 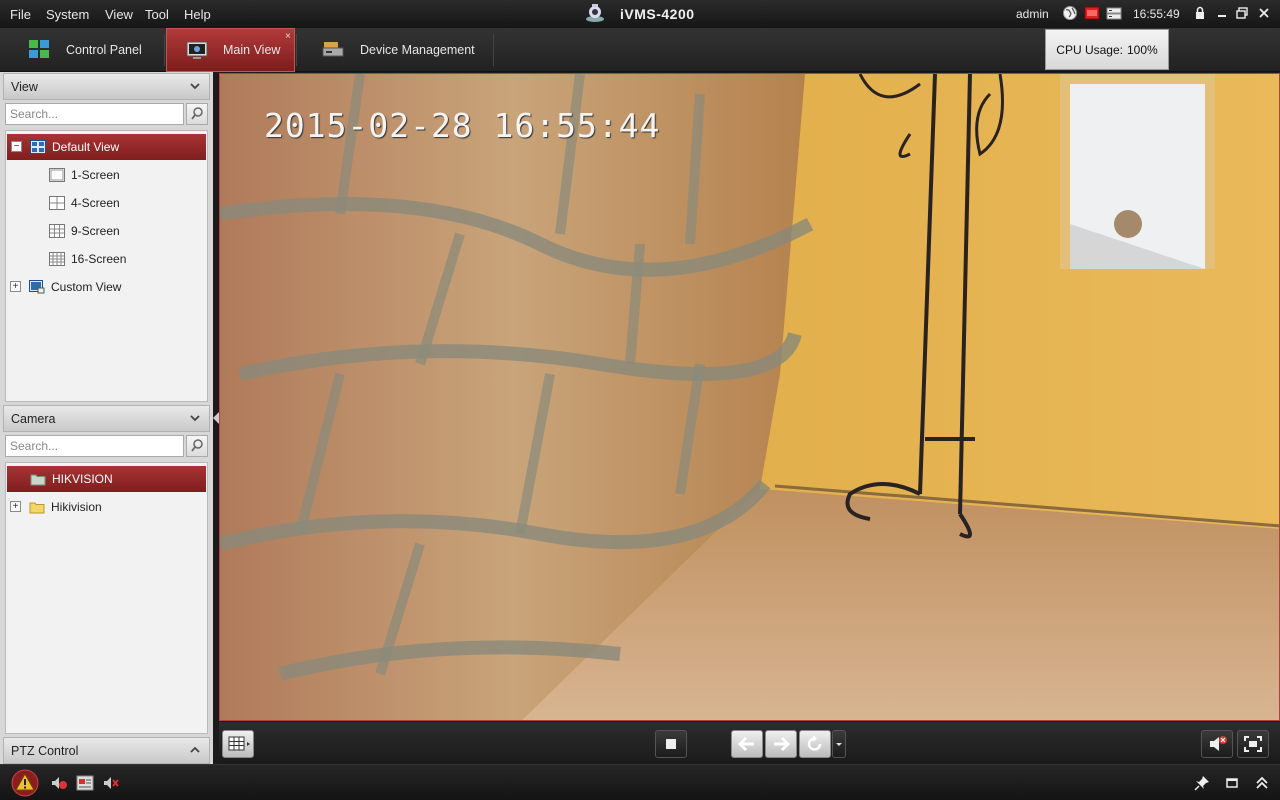 I want to click on ptz-section-title: PTZ Control, so click(x=45, y=750).